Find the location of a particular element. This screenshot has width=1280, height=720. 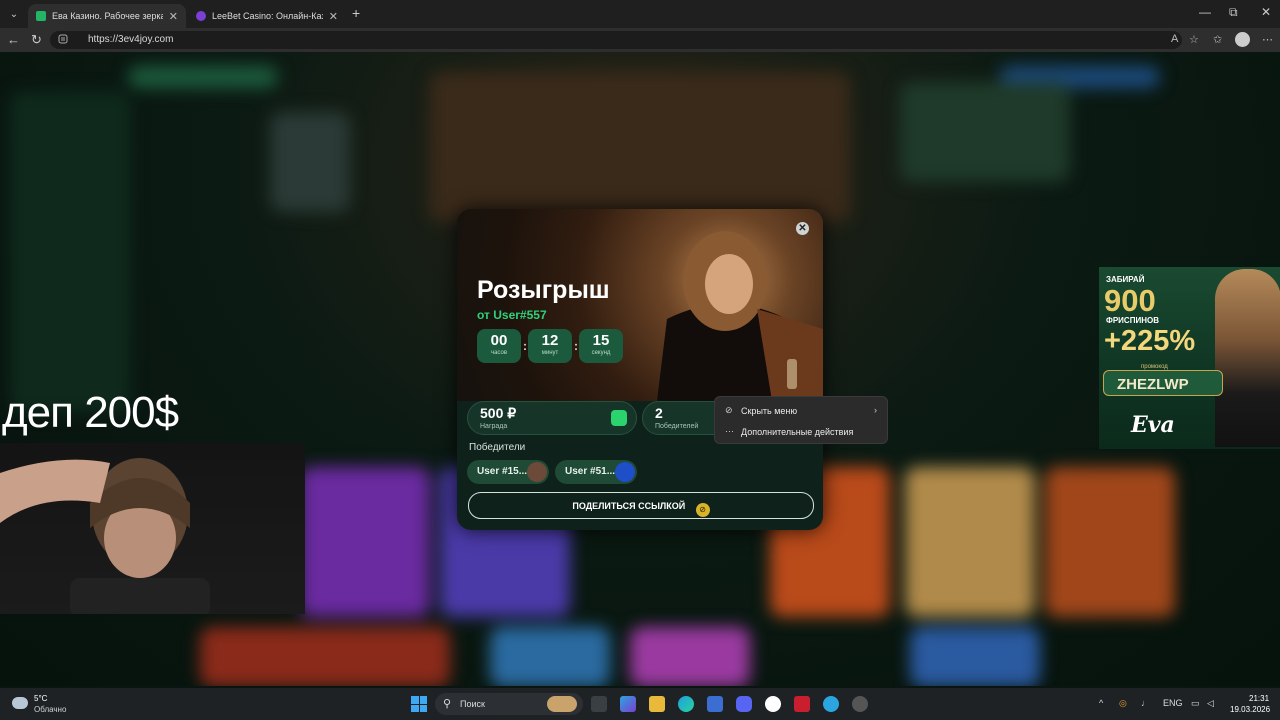

tab-title: LeeBet Casino: Онлайн-Казино с is located at coordinates (267, 16).